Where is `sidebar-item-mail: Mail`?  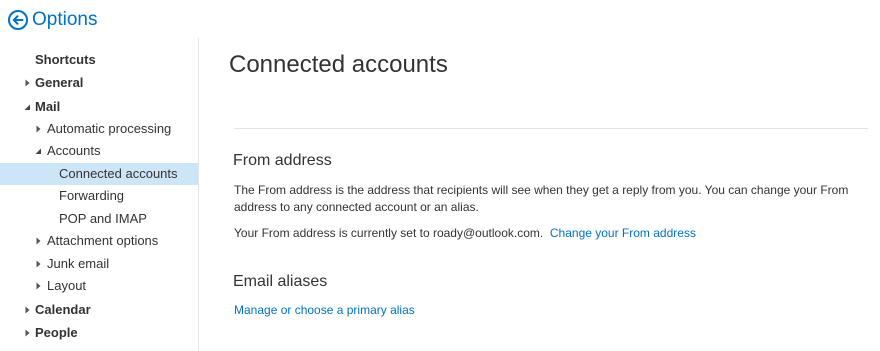 sidebar-item-mail: Mail is located at coordinates (99, 107).